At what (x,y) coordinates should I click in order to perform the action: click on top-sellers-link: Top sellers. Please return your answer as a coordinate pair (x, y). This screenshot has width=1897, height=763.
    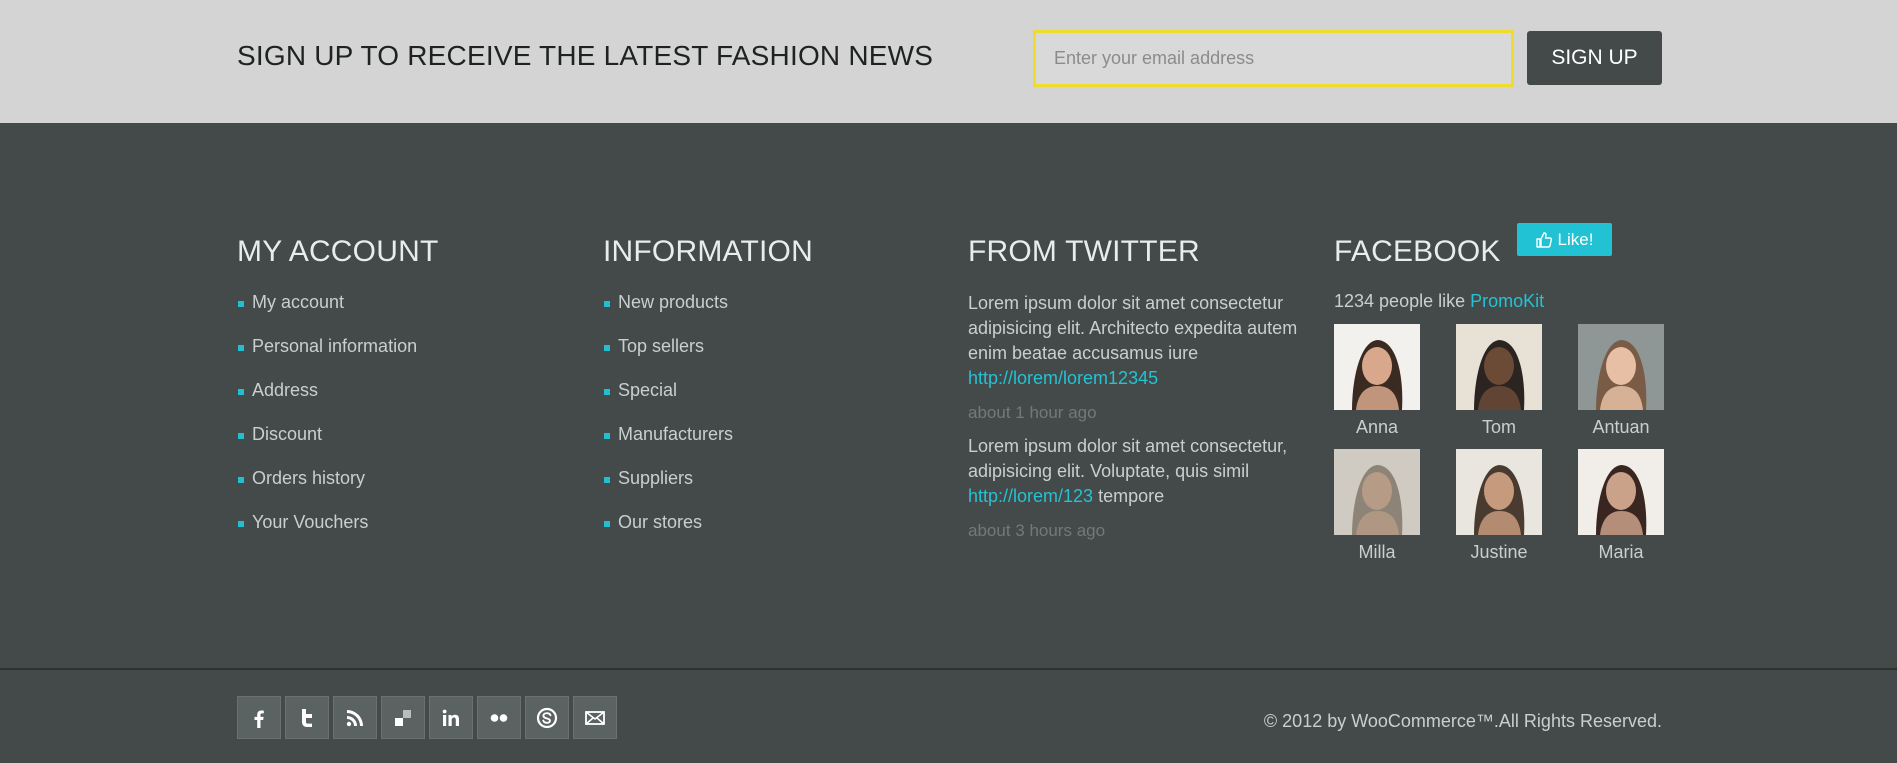
    Looking at the image, I should click on (708, 357).